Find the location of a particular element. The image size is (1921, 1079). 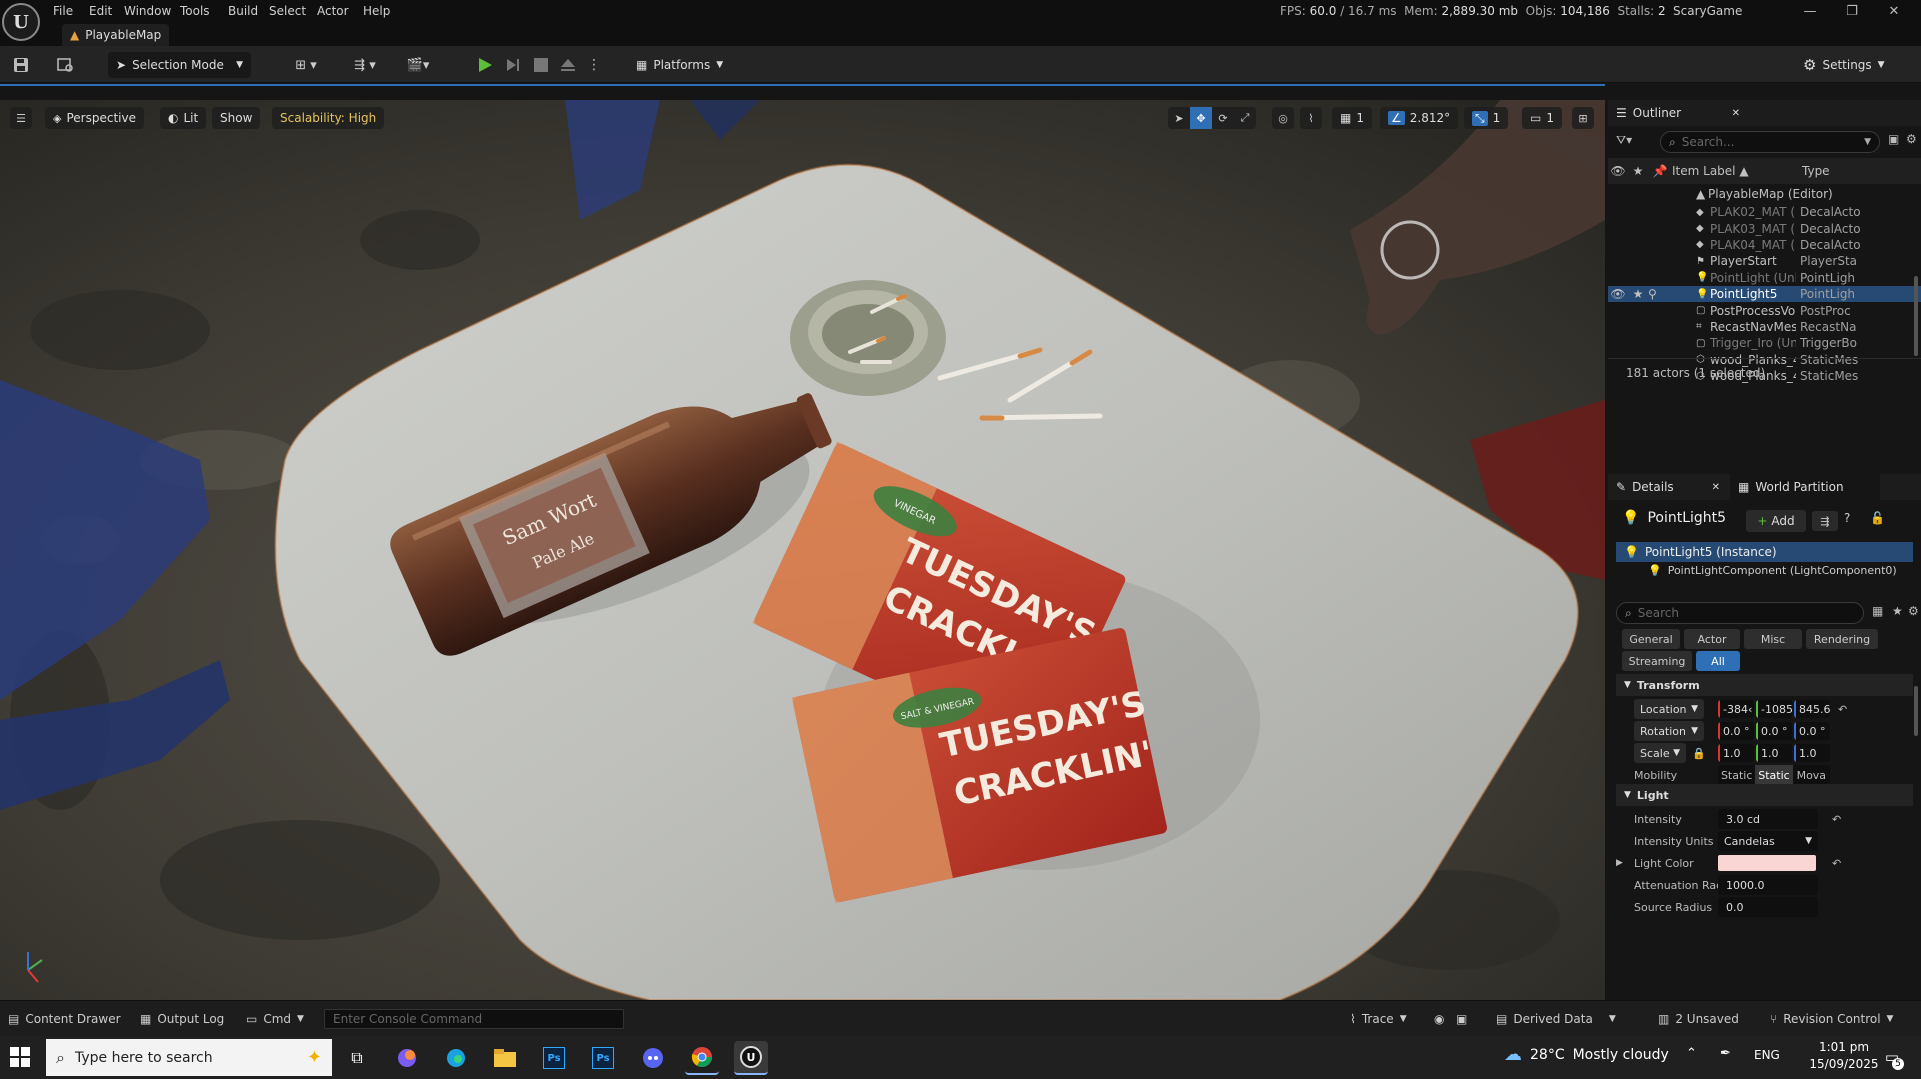

rotate-tool-icon: ⟳ is located at coordinates (1223, 118).